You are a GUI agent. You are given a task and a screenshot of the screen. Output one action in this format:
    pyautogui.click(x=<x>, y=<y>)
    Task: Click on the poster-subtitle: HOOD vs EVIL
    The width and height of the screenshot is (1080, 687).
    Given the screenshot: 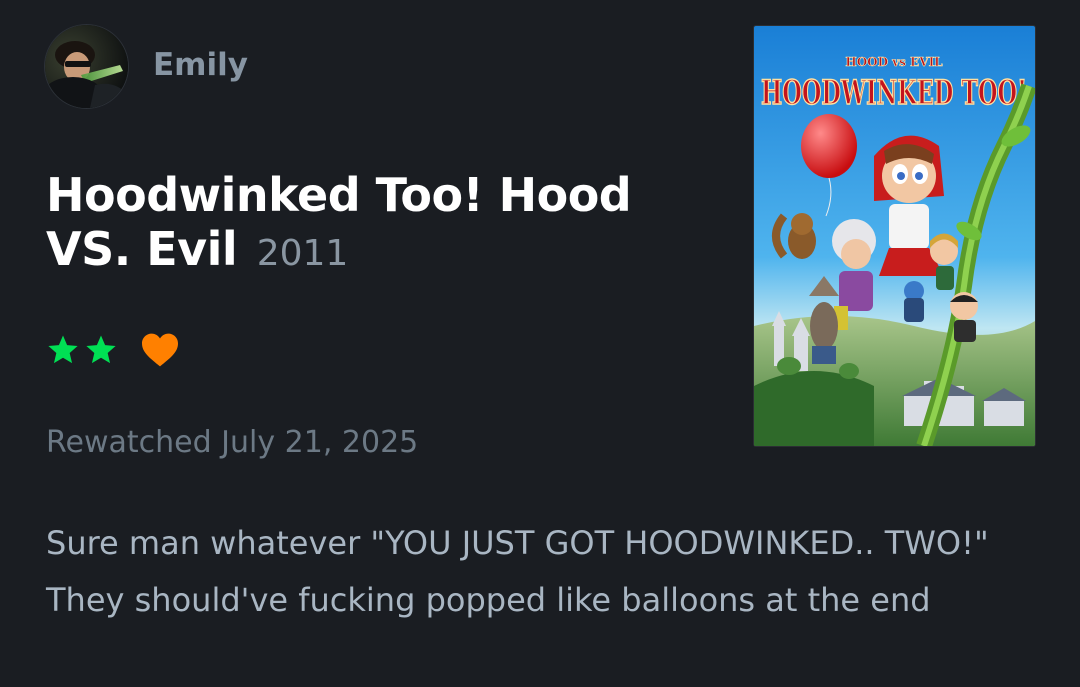 What is the action you would take?
    pyautogui.click(x=894, y=62)
    